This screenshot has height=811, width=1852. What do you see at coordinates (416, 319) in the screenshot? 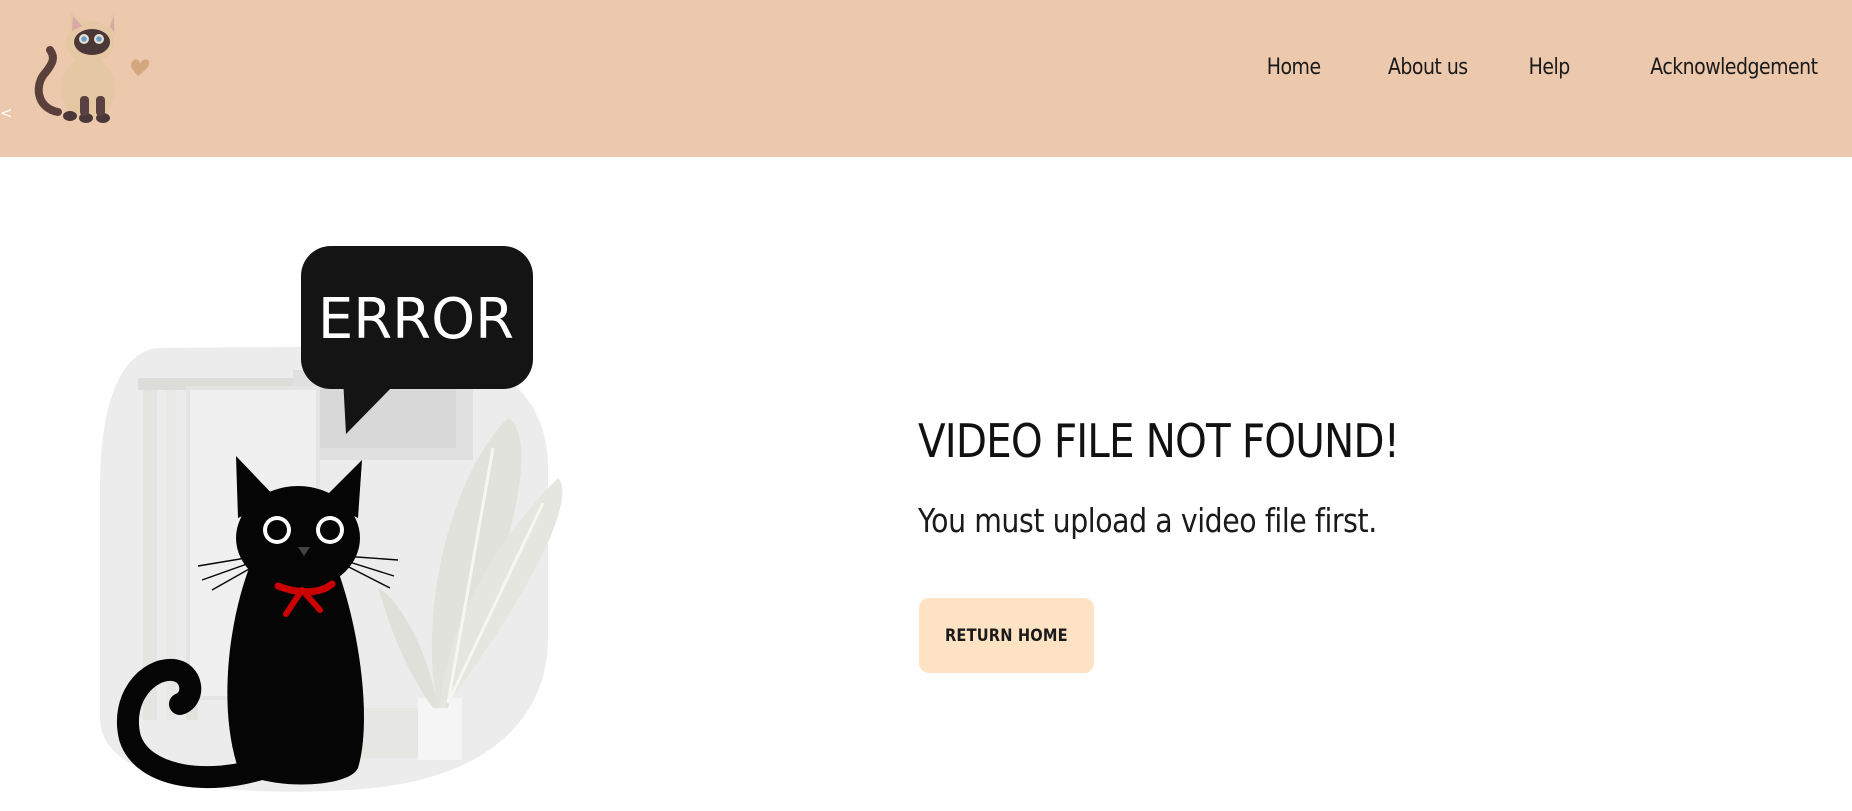
I see `error-bubble-text: ERROR` at bounding box center [416, 319].